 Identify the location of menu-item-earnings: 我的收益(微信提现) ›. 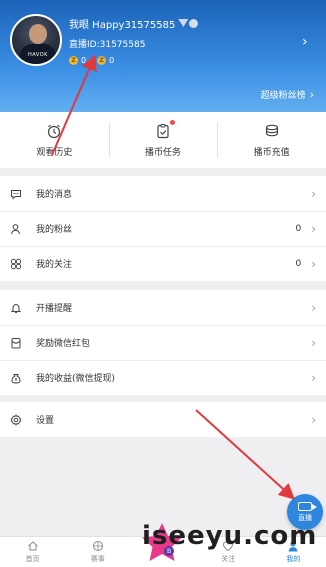
(163, 377).